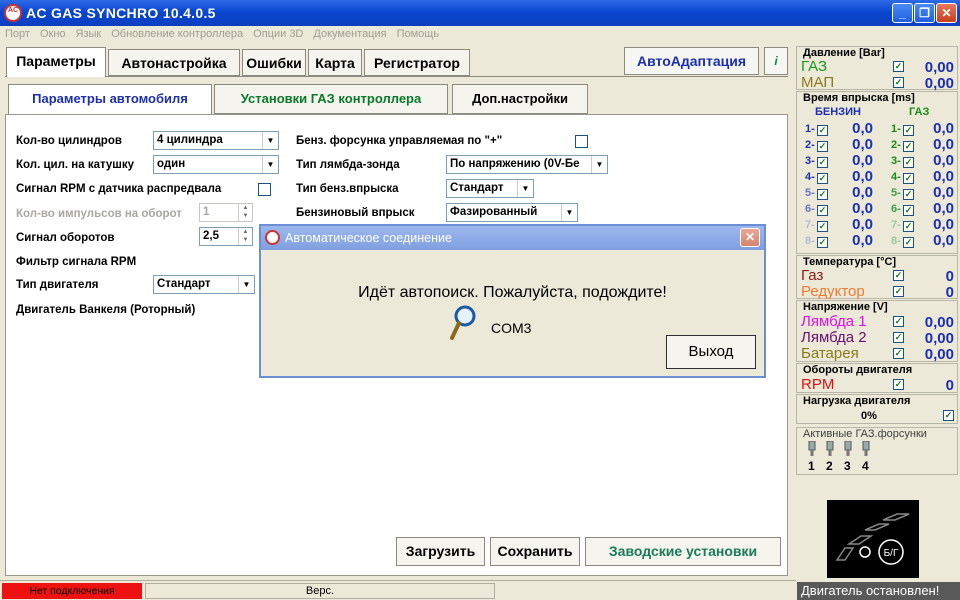  I want to click on close-button: ✕, so click(946, 13).